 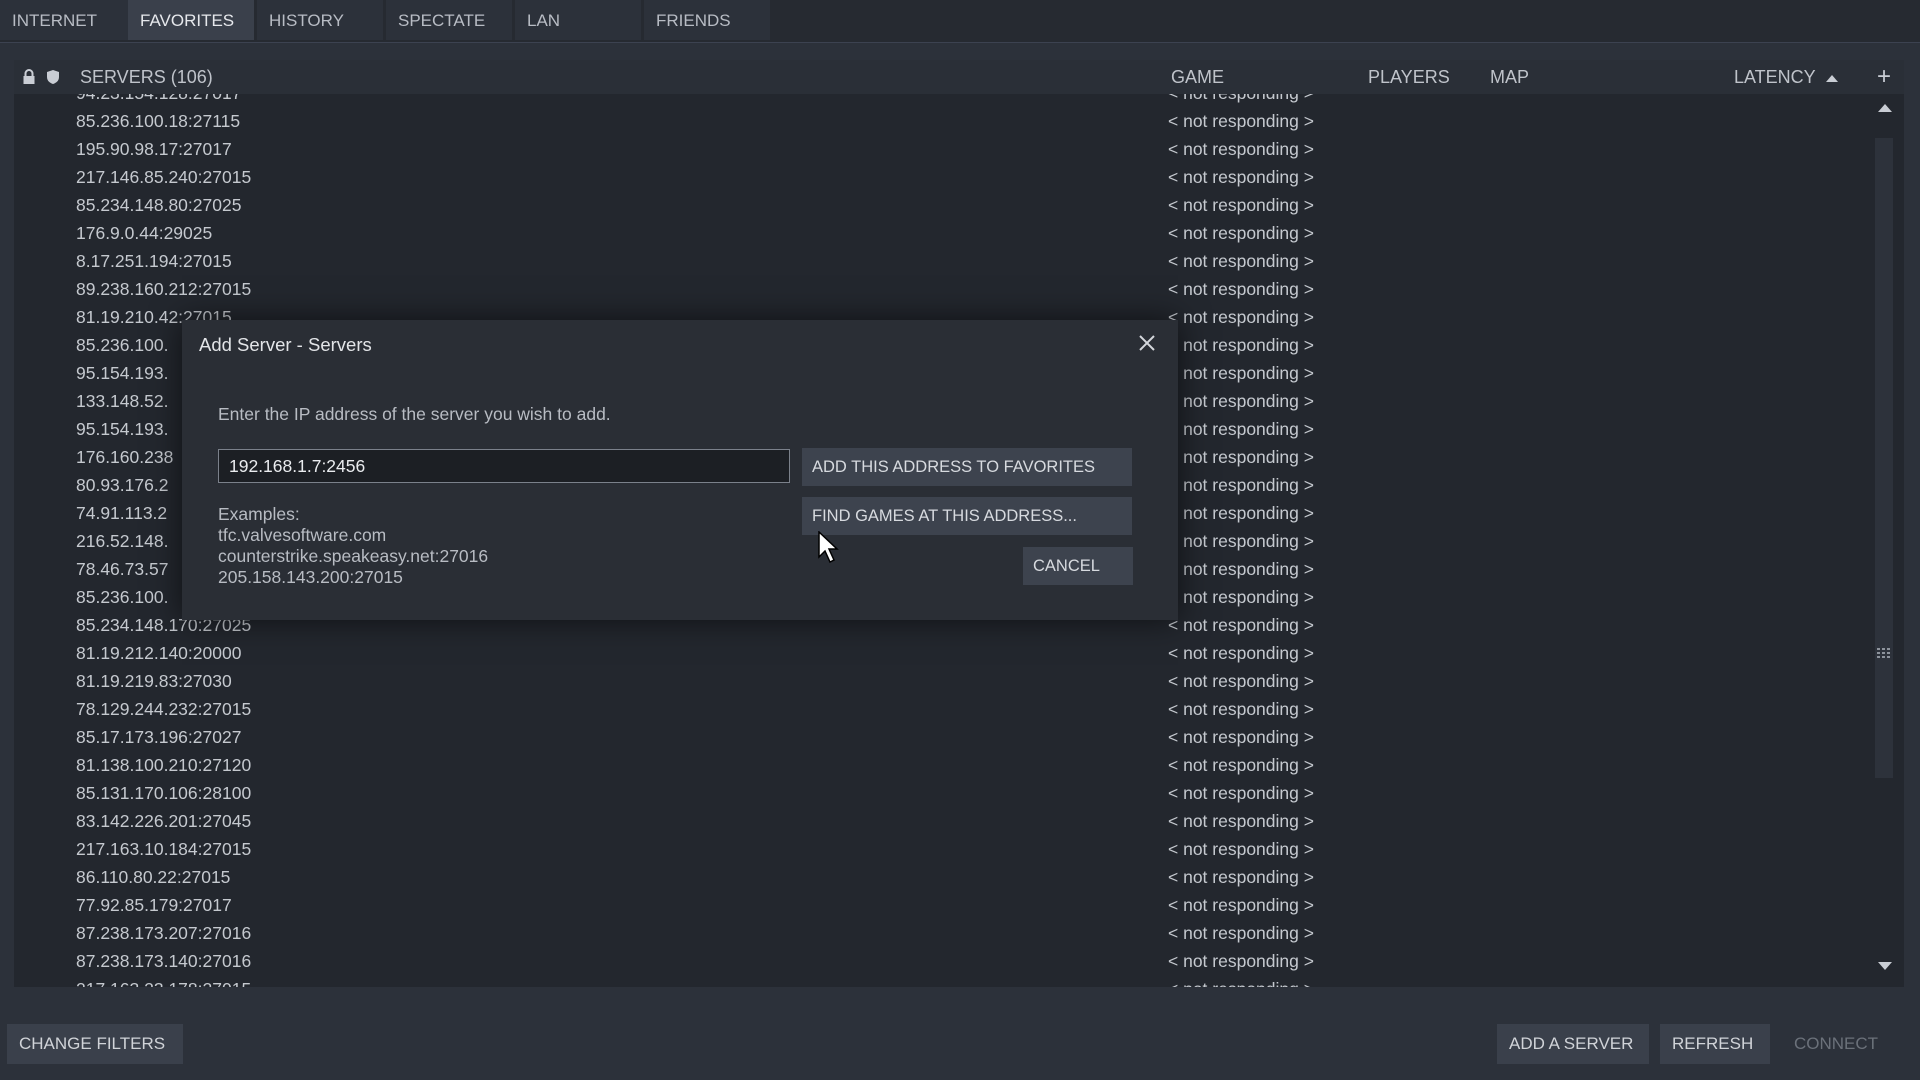 What do you see at coordinates (941, 681) in the screenshot?
I see `table-row: 81.19.219.83:27030< not responding >` at bounding box center [941, 681].